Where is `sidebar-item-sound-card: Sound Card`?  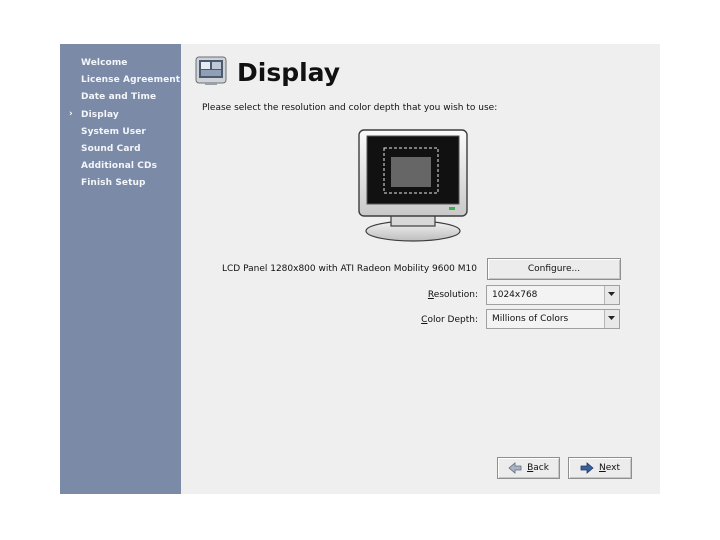 sidebar-item-sound-card: Sound Card is located at coordinates (111, 149).